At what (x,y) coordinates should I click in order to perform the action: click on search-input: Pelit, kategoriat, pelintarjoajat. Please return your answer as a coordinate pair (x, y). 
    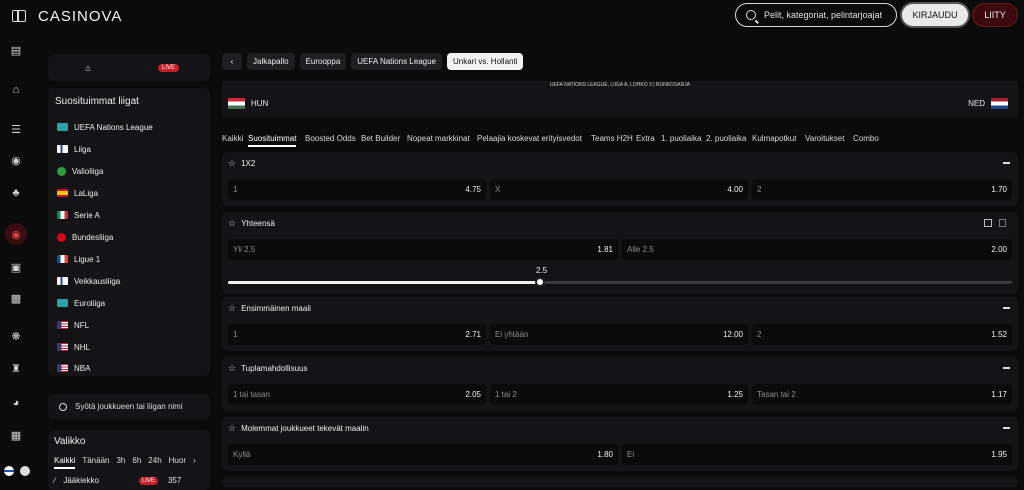
    Looking at the image, I should click on (816, 15).